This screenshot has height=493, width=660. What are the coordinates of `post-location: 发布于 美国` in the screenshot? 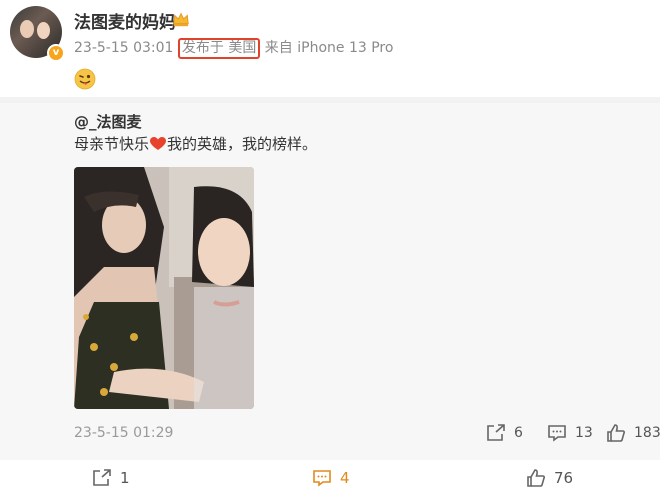 It's located at (219, 48).